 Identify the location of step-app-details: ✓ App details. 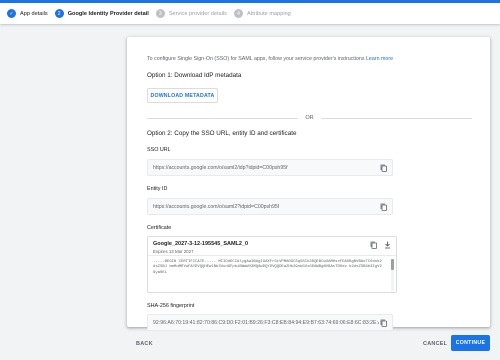
(27, 13).